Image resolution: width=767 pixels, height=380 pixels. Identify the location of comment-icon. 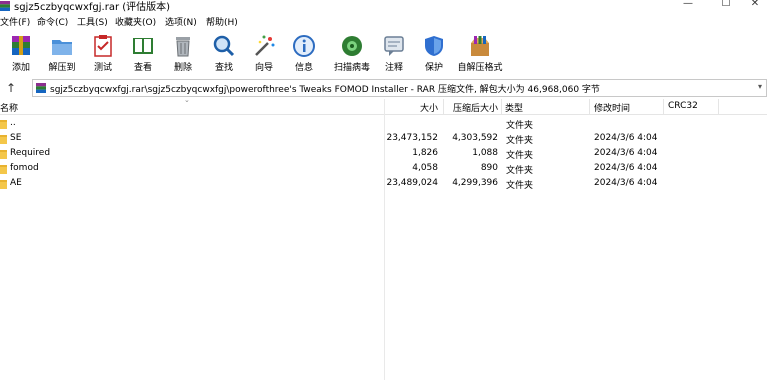
(394, 46).